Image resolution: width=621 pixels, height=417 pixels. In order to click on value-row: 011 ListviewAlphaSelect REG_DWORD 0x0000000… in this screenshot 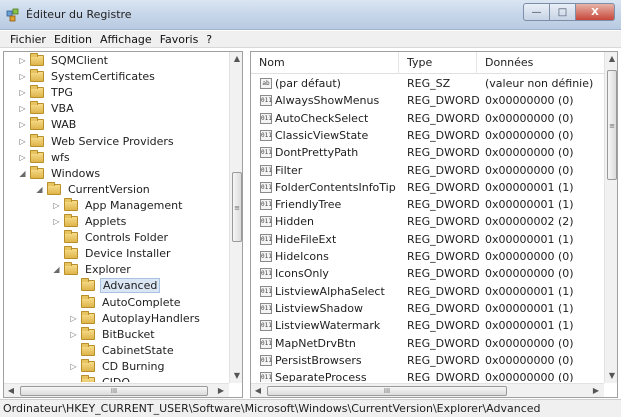, I will do `click(427, 291)`.